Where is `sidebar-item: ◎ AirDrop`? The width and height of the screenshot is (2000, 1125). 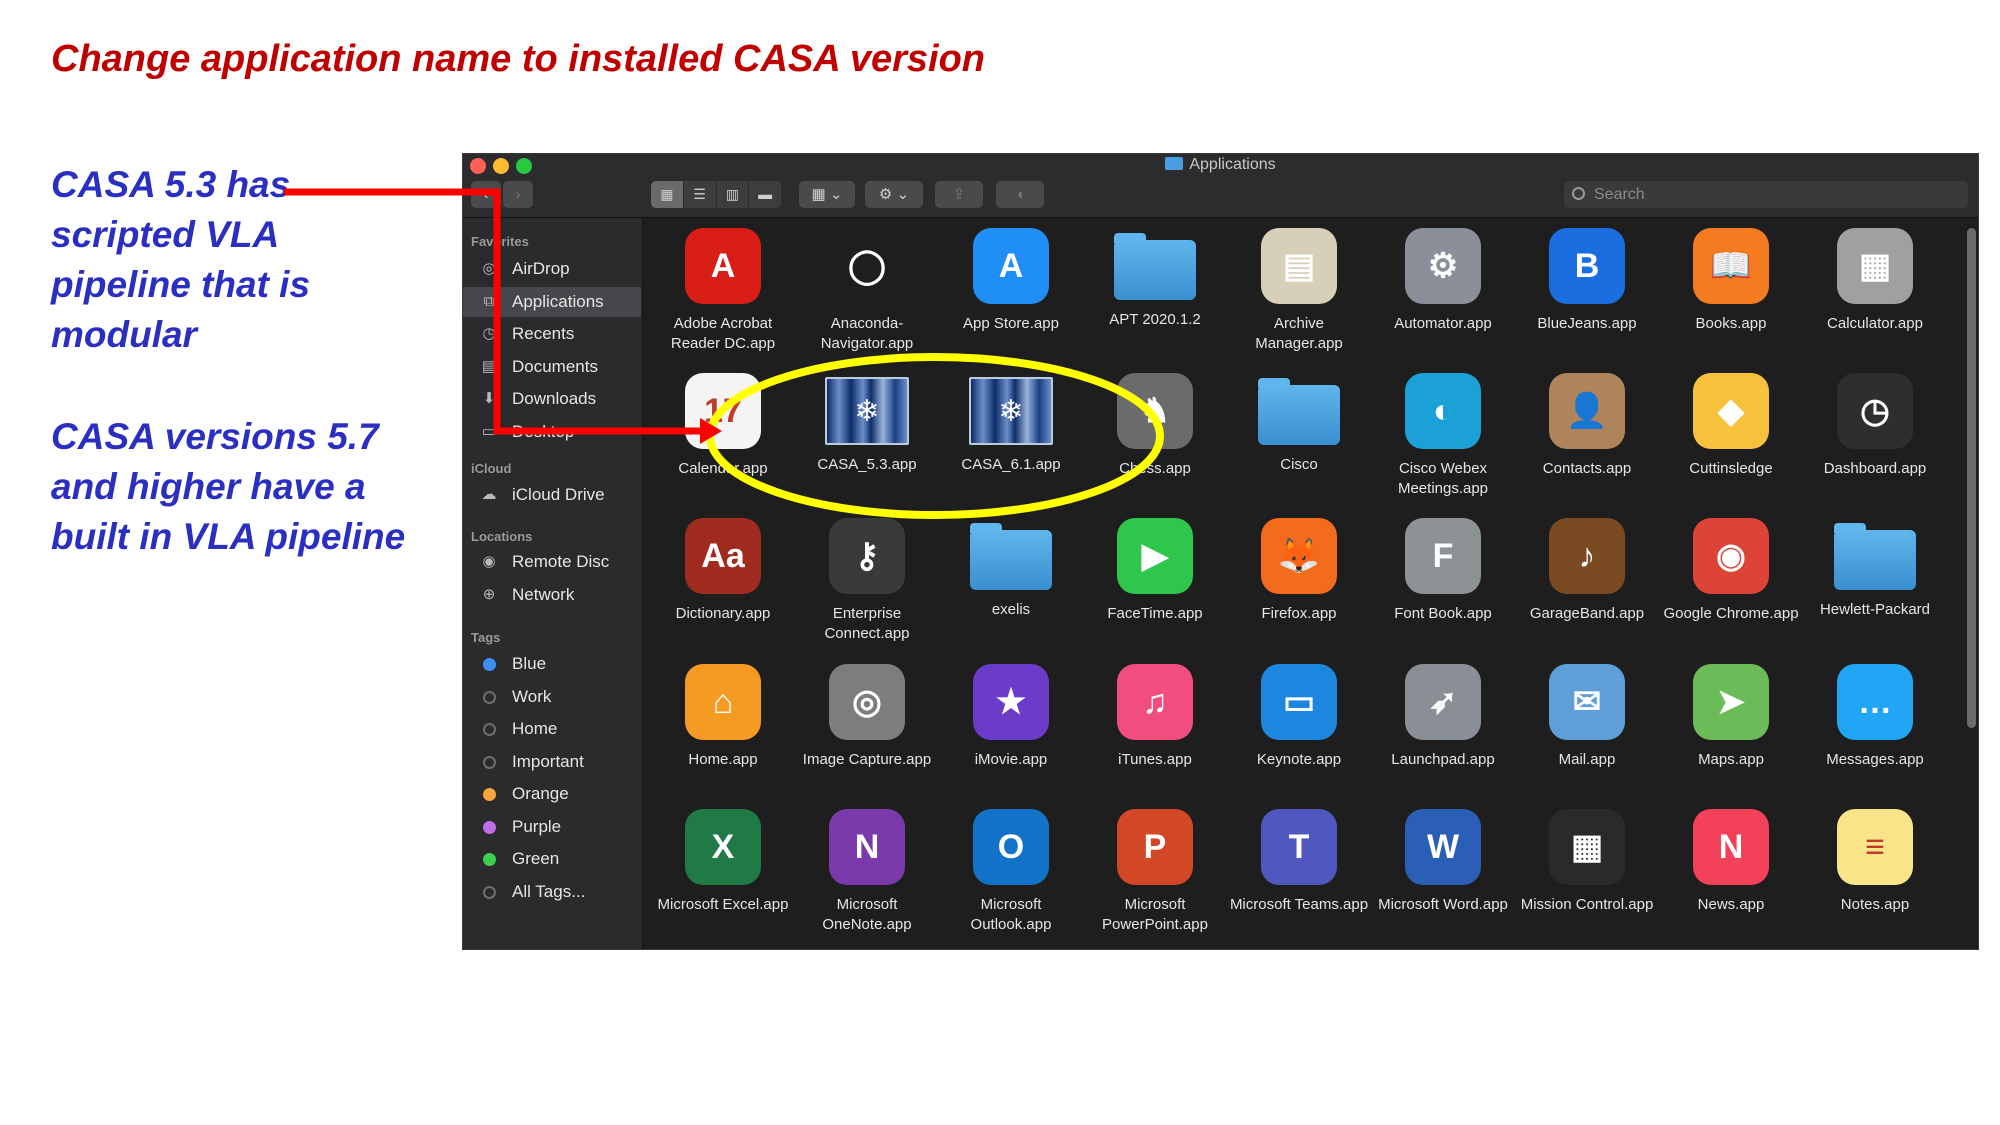 sidebar-item: ◎ AirDrop is located at coordinates (552, 269).